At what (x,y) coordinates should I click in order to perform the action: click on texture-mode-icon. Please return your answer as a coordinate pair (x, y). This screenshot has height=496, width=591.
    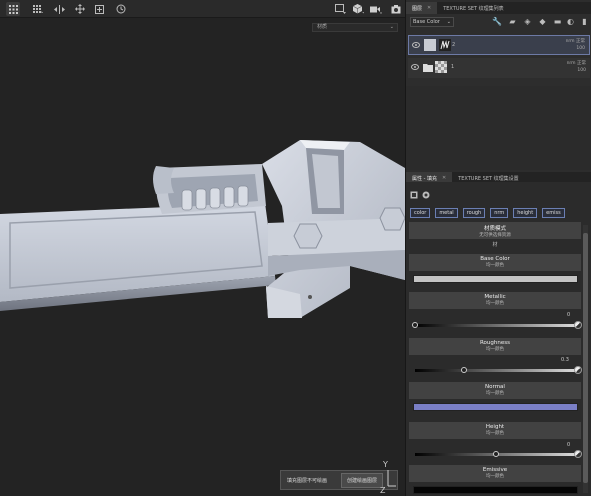
    Looking at the image, I should click on (414, 195).